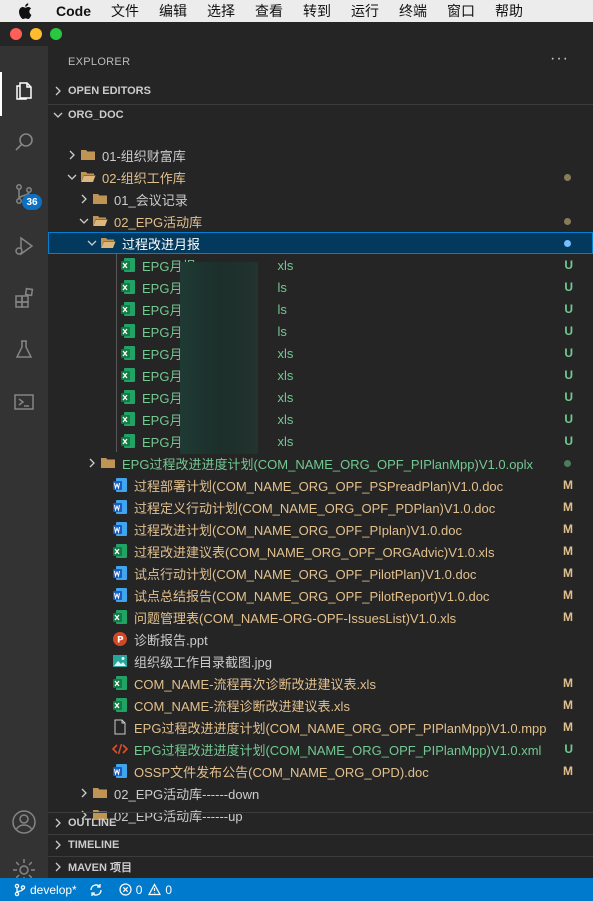 The width and height of the screenshot is (593, 901). I want to click on sync-button, so click(98, 890).